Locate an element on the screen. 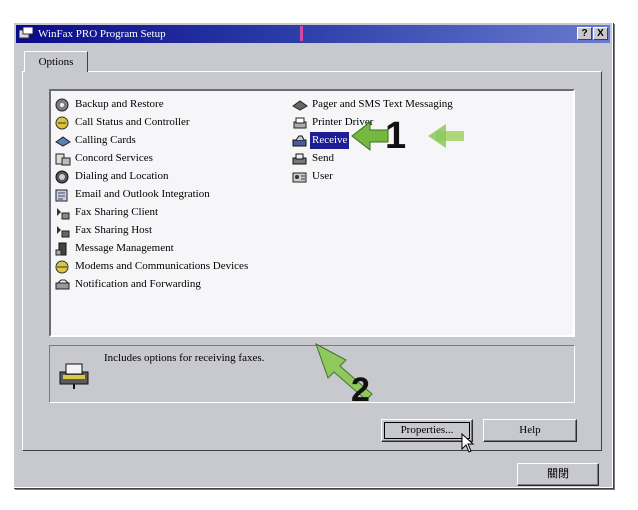 Image resolution: width=638 pixels, height=510 pixels. list-item-label: Email and Outlook Integration is located at coordinates (142, 194).